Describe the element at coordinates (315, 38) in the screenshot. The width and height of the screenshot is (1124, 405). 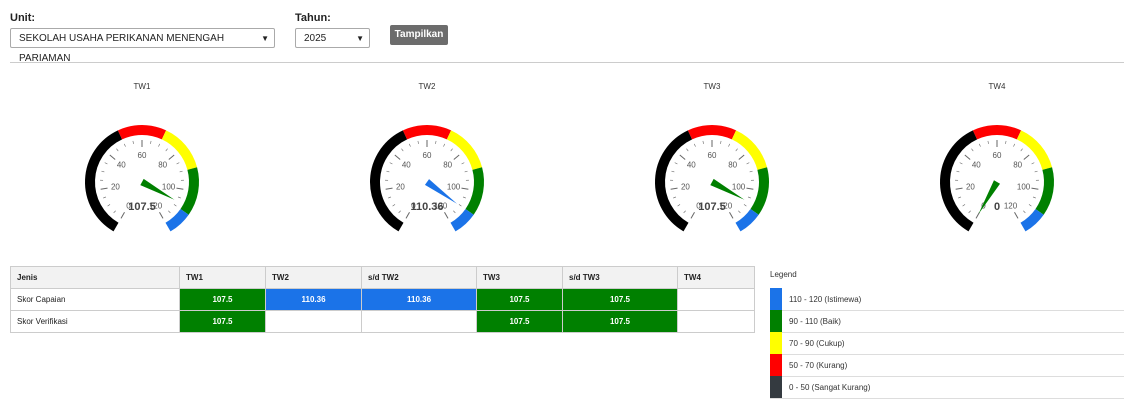
I see `year-select-value: 2025` at that location.